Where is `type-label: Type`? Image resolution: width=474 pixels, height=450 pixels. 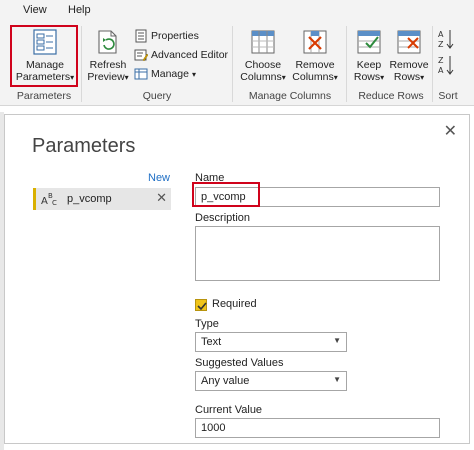 type-label: Type is located at coordinates (207, 324).